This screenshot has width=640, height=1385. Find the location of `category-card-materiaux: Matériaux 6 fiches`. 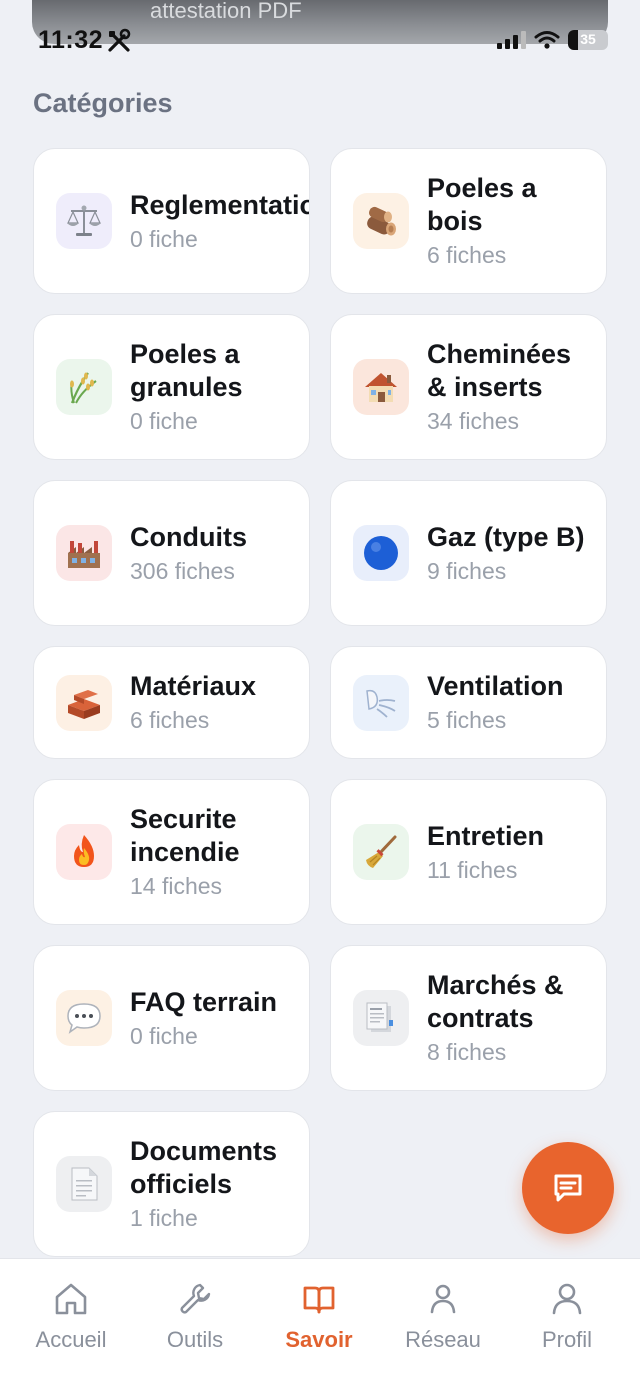

category-card-materiaux: Matériaux 6 fiches is located at coordinates (171, 702).